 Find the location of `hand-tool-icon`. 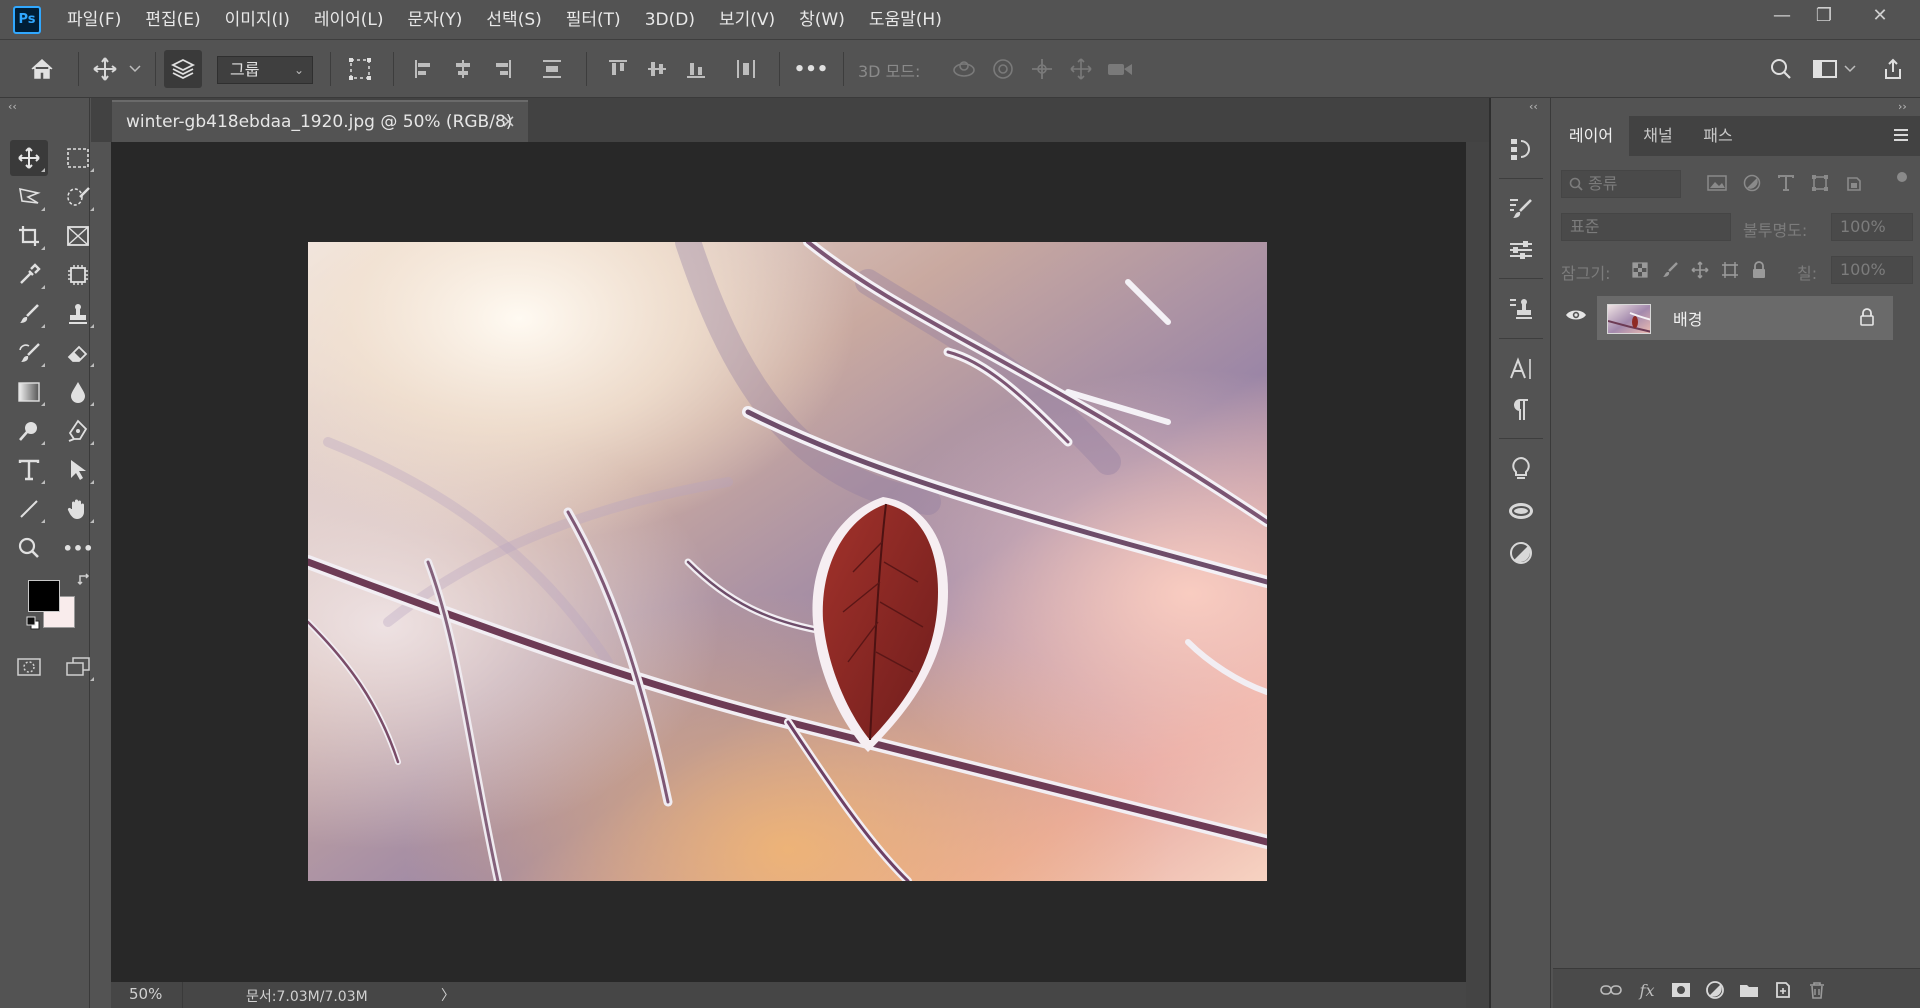

hand-tool-icon is located at coordinates (78, 509).